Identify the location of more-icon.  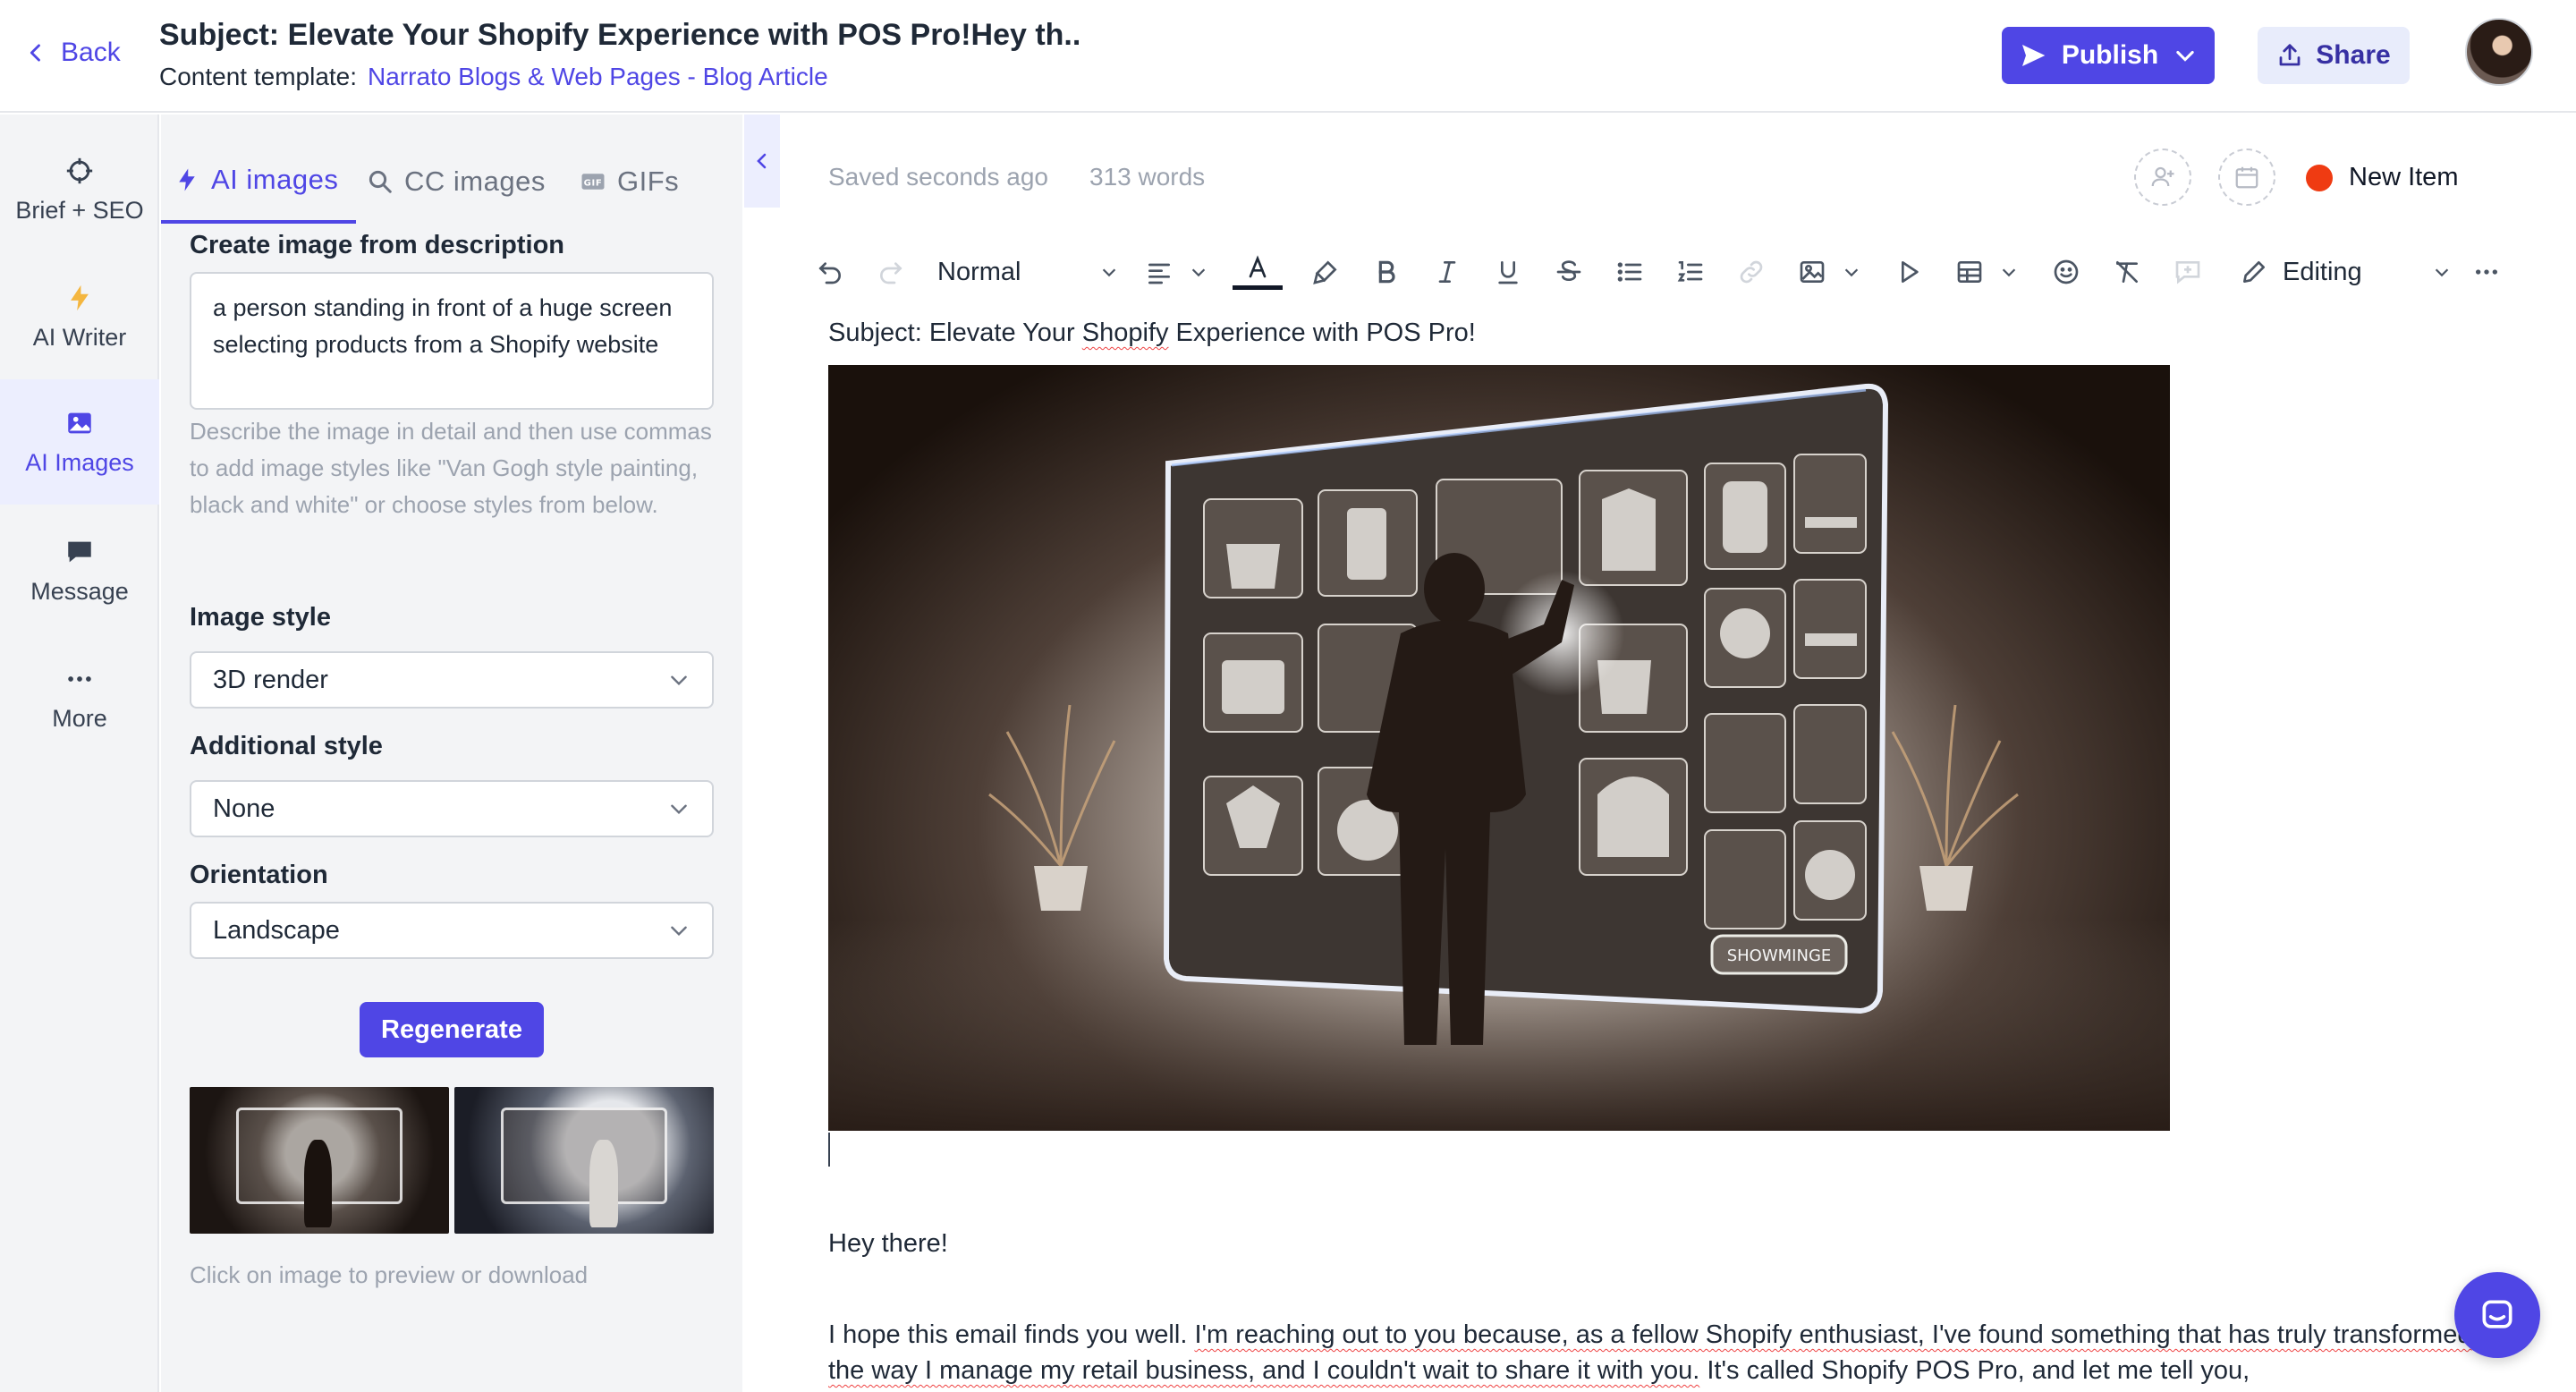
(79, 678).